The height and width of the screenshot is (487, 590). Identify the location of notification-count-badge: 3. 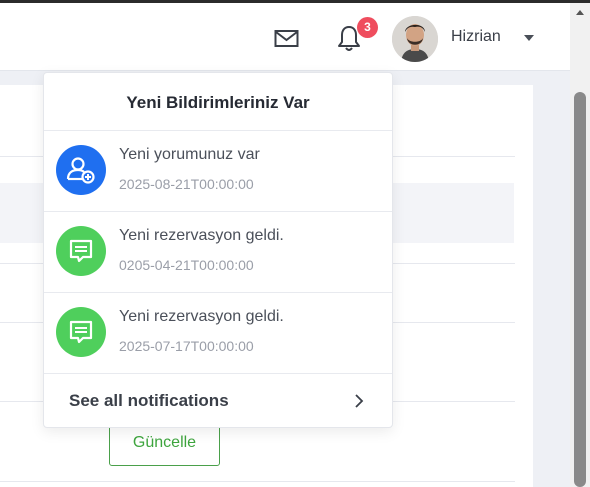
(367, 27).